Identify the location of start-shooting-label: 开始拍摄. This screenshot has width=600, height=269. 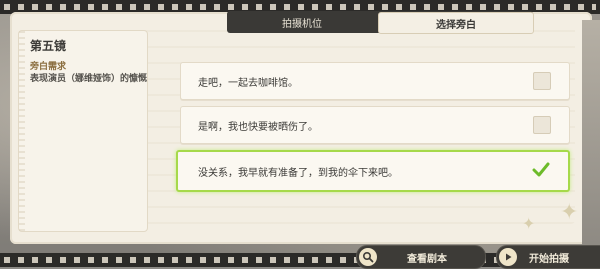
(549, 259).